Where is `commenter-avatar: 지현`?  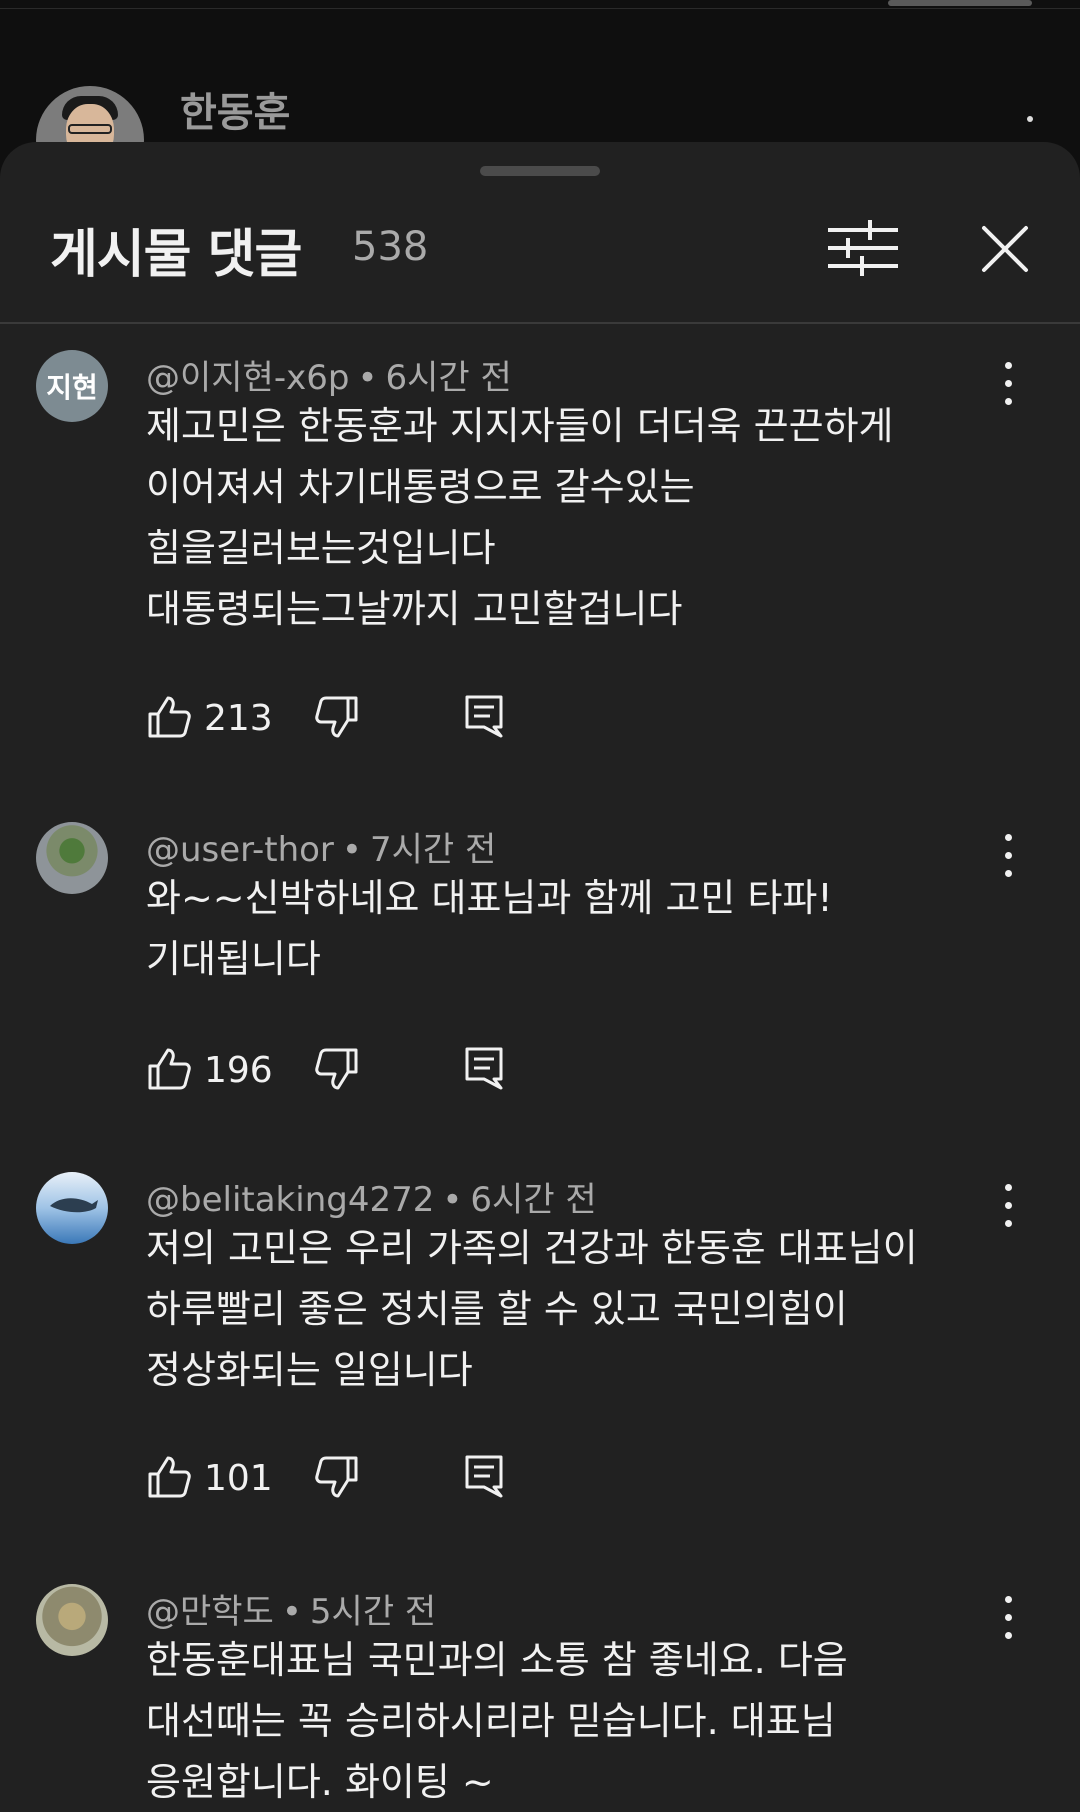 commenter-avatar: 지현 is located at coordinates (72, 386).